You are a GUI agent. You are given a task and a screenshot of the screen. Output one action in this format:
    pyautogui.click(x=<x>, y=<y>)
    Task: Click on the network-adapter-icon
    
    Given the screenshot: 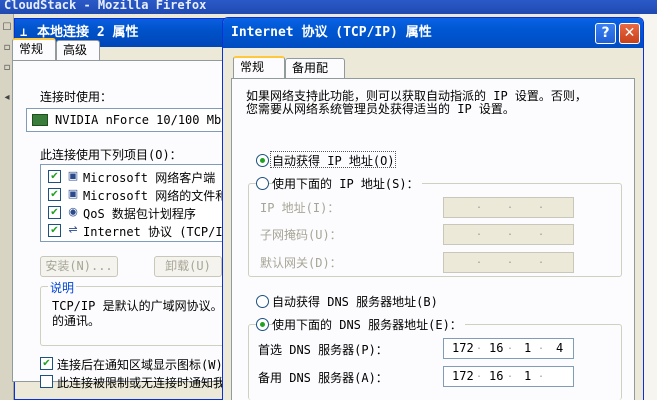 What is the action you would take?
    pyautogui.click(x=40, y=120)
    